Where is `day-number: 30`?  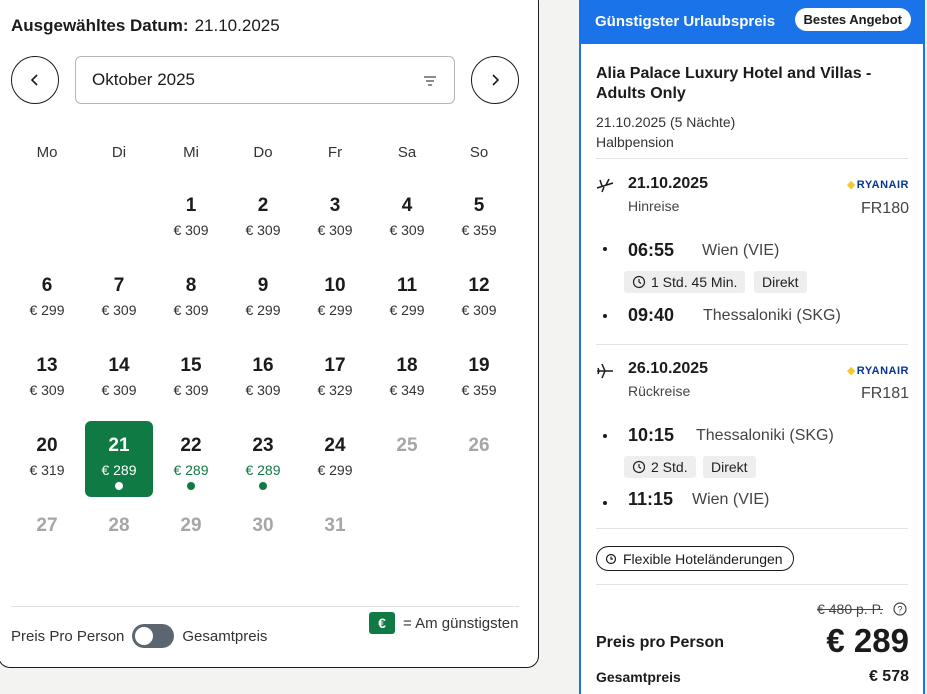
day-number: 30 is located at coordinates (263, 525).